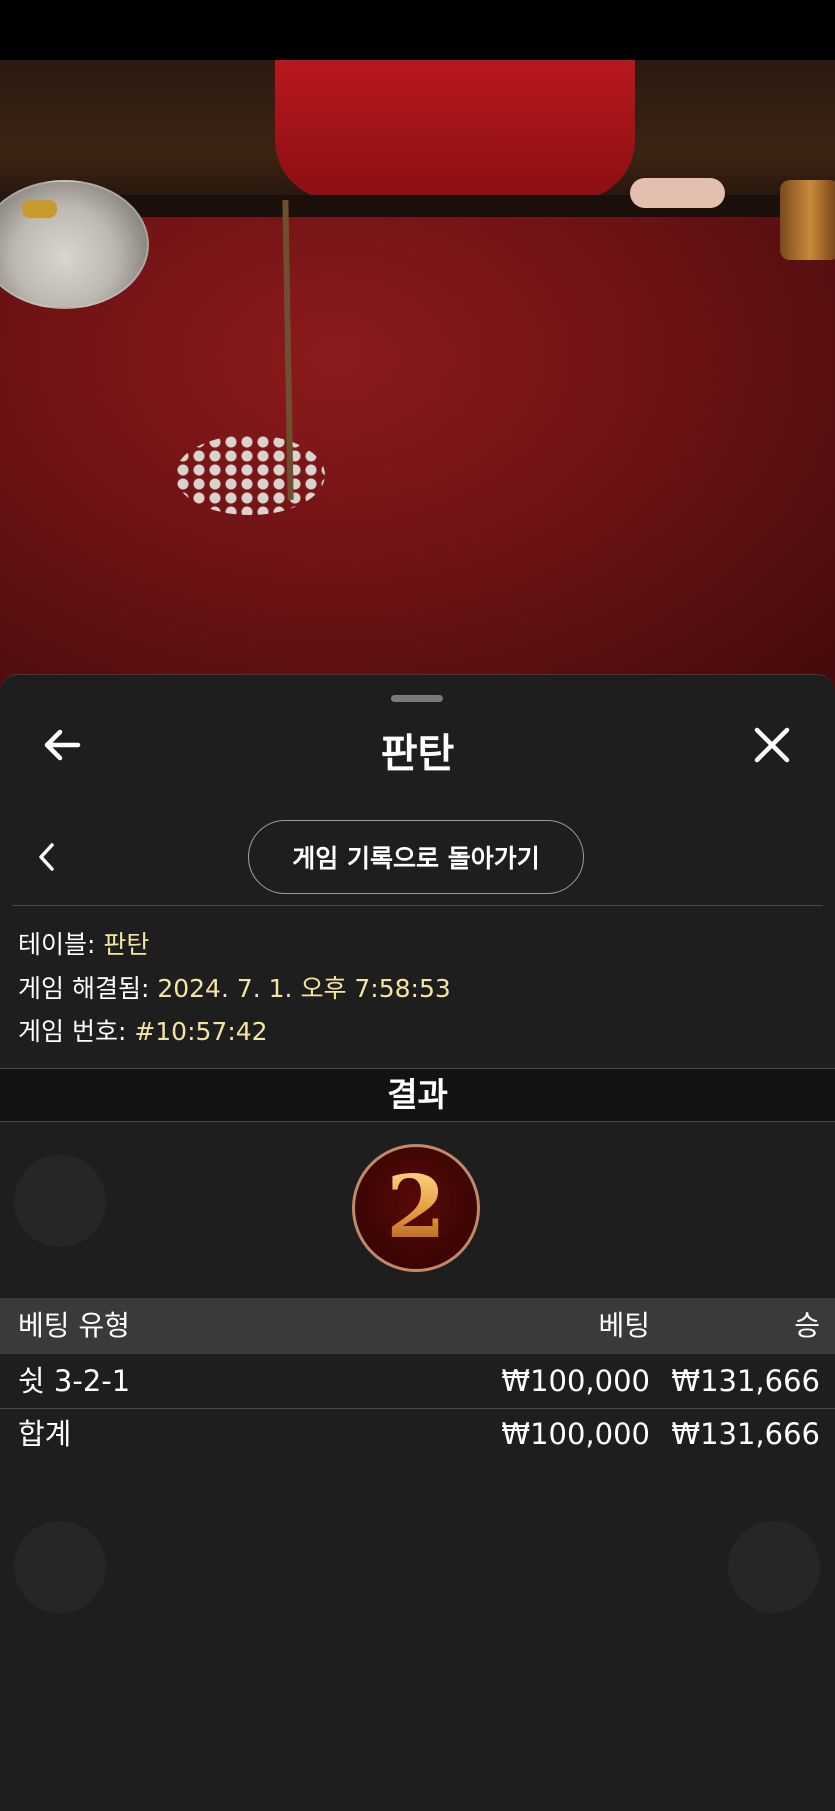  I want to click on table-label: 테이블:, so click(61, 944).